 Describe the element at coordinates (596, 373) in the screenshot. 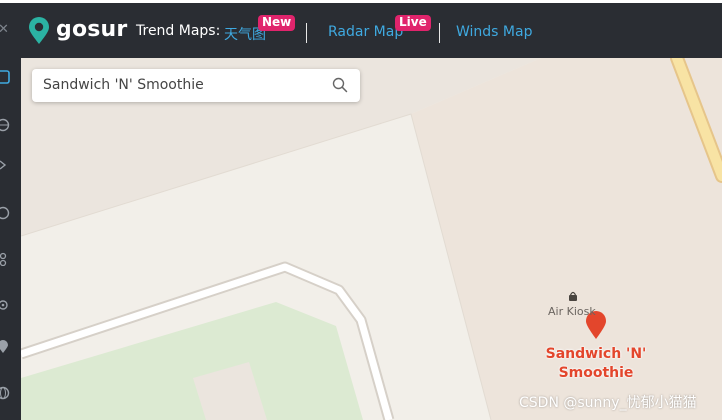

I see `place-title-line-2: Smoothie` at that location.